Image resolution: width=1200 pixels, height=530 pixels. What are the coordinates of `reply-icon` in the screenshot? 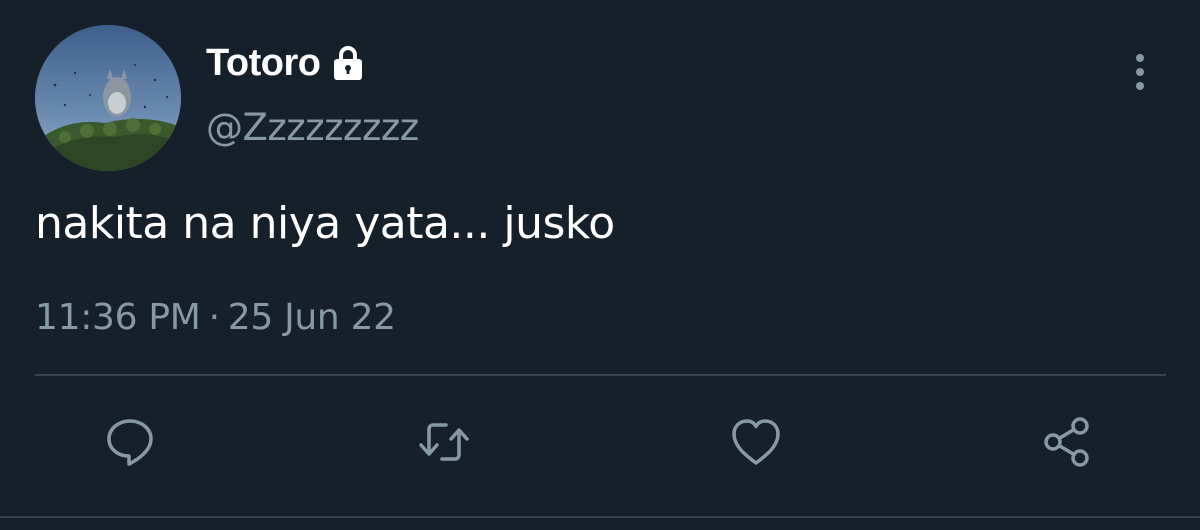 It's located at (130, 442).